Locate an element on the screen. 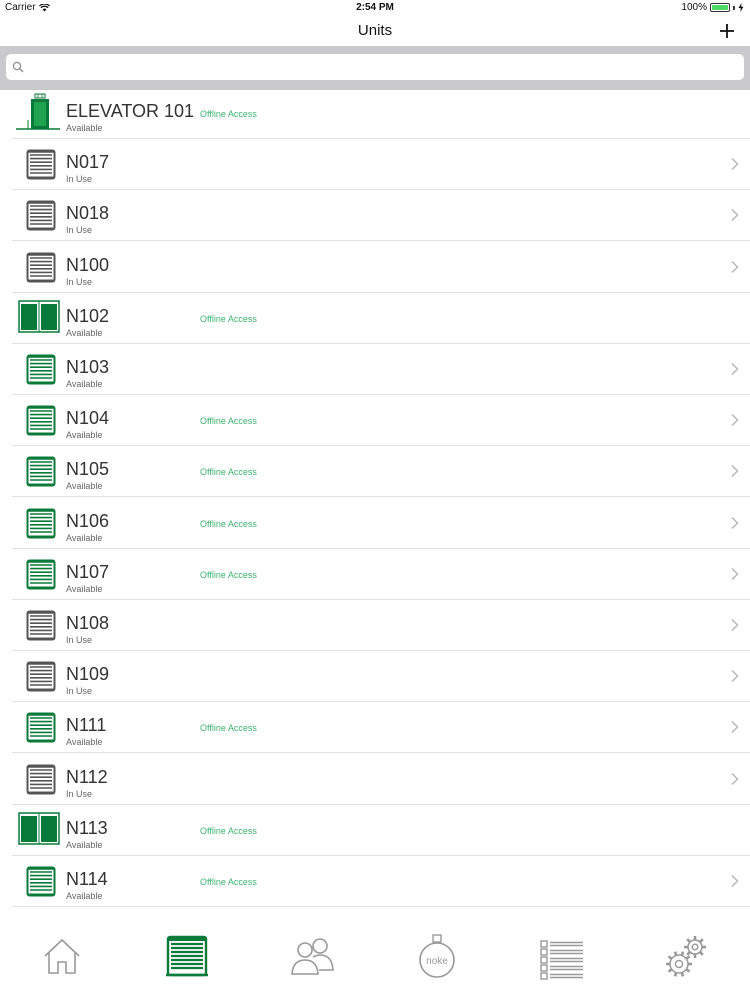  unit-name: N106 is located at coordinates (88, 520).